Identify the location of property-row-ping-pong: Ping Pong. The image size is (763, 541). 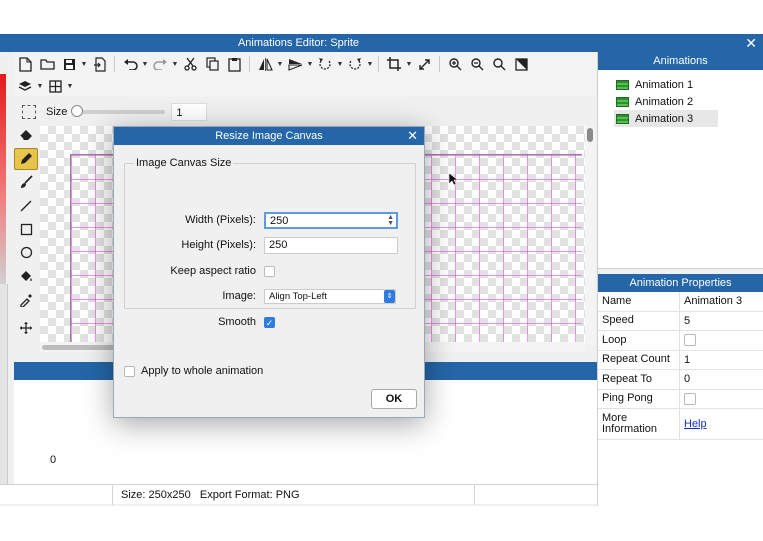
(680, 399).